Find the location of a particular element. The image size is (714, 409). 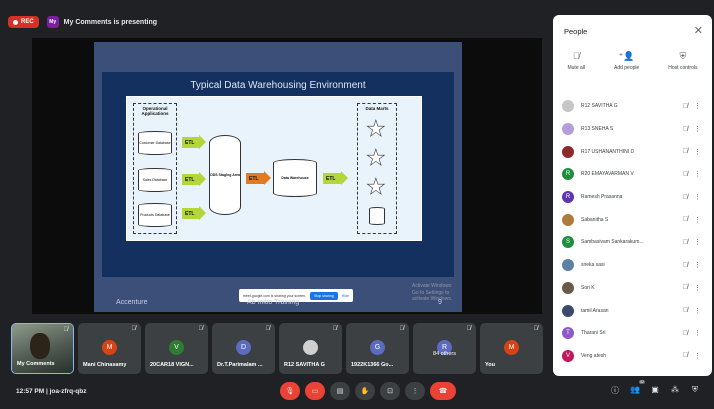

participant-row: R R20 EMAYAVARMAN V 🎙̸ ⋮ is located at coordinates (632, 174).